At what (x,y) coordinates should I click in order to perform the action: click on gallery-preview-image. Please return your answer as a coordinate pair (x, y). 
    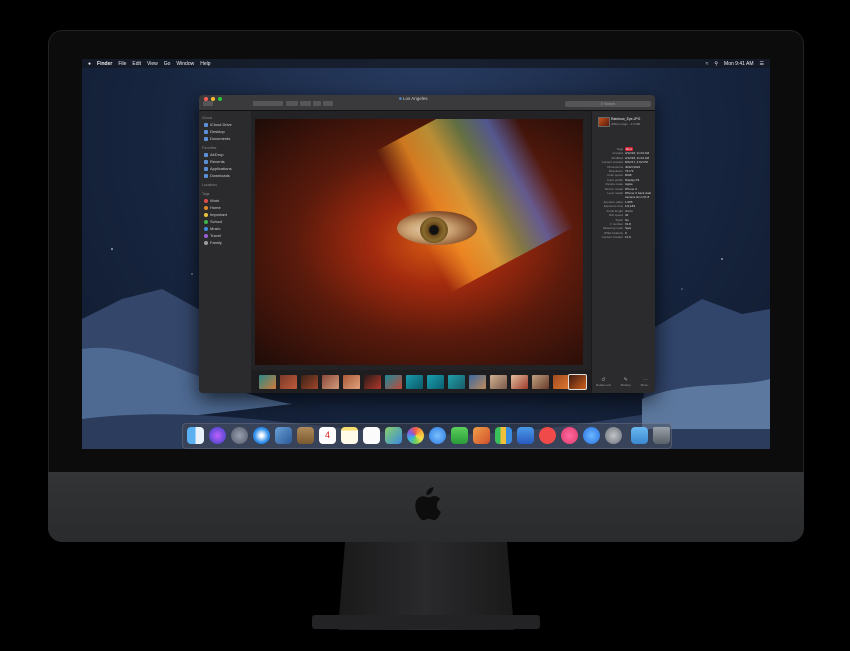
    Looking at the image, I should click on (419, 242).